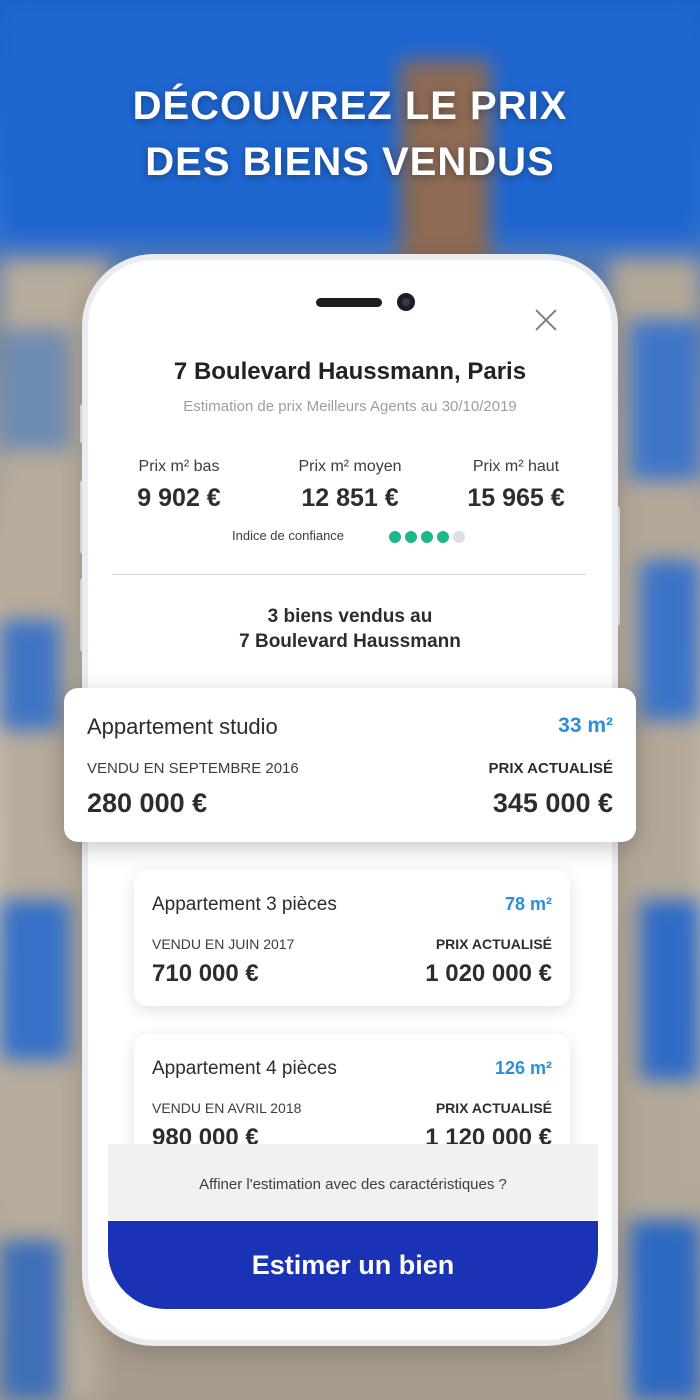  Describe the element at coordinates (406, 302) in the screenshot. I see `phone-camera` at that location.